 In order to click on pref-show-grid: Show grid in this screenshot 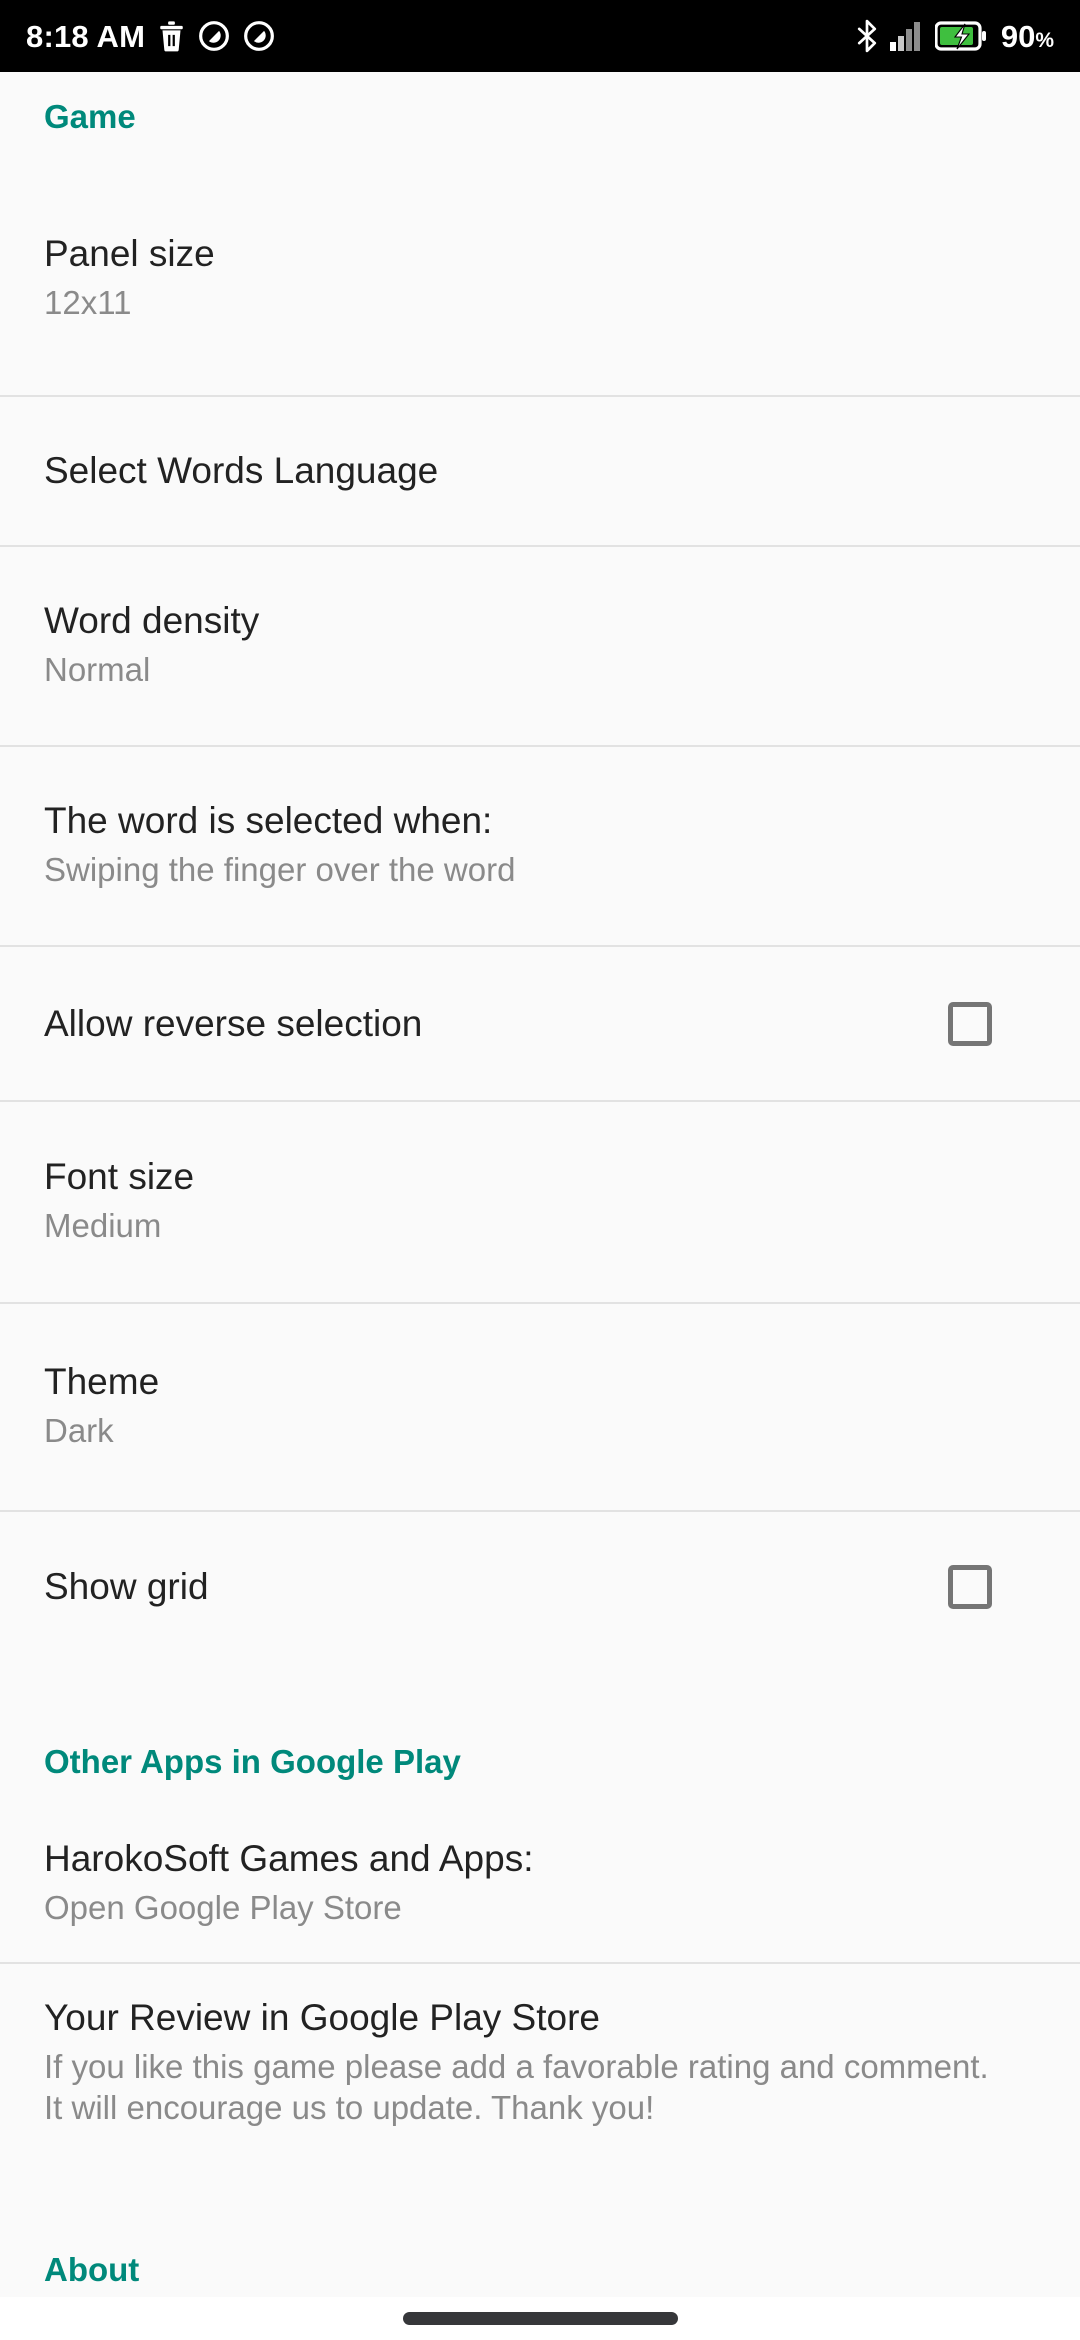, I will do `click(540, 1587)`.